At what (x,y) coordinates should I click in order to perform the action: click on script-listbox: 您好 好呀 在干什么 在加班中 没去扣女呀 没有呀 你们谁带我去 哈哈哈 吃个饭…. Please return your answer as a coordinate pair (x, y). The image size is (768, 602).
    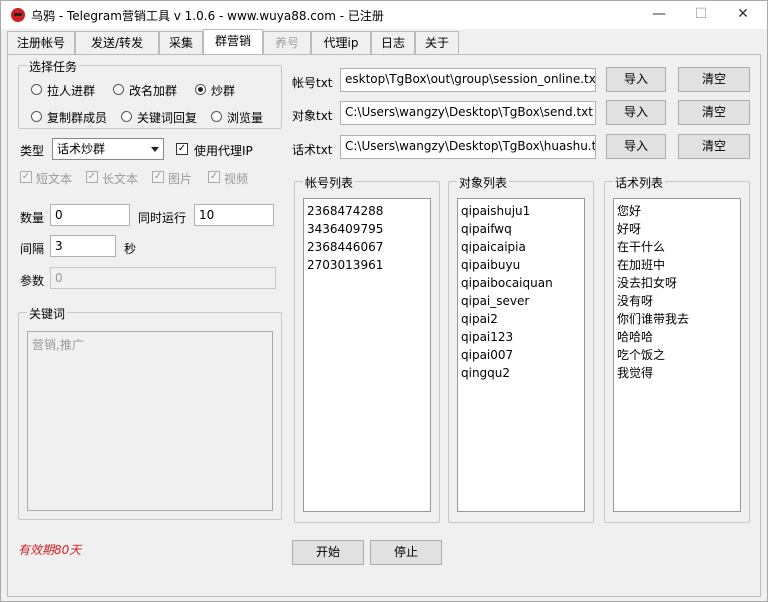
    Looking at the image, I should click on (677, 355).